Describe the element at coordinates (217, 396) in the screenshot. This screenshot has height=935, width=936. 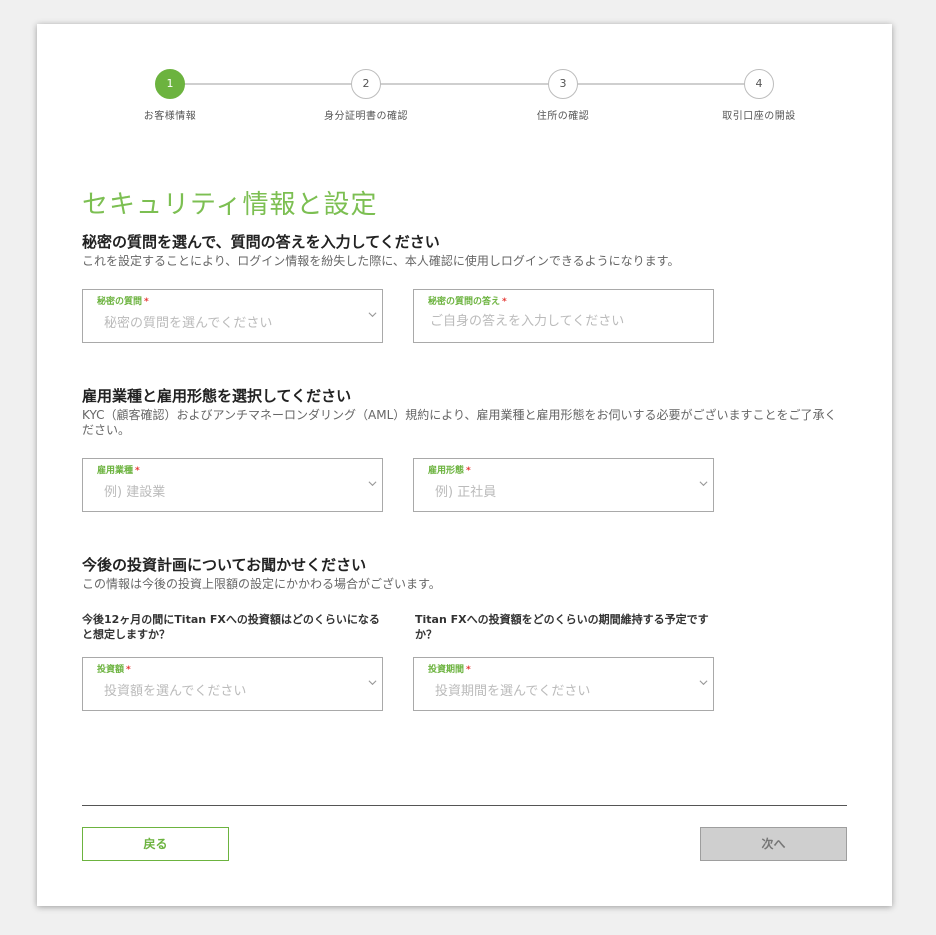
I see `employment-section-title: 雇用業種と雇用形態を選択してください` at that location.